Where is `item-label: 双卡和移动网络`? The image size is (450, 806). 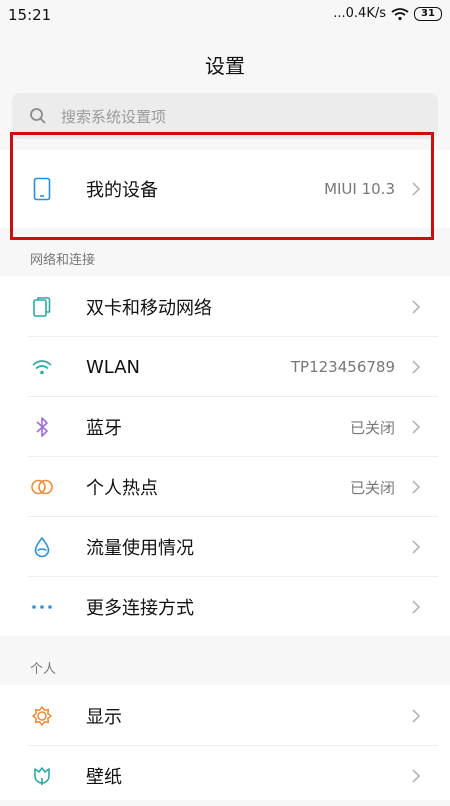 item-label: 双卡和移动网络 is located at coordinates (149, 308).